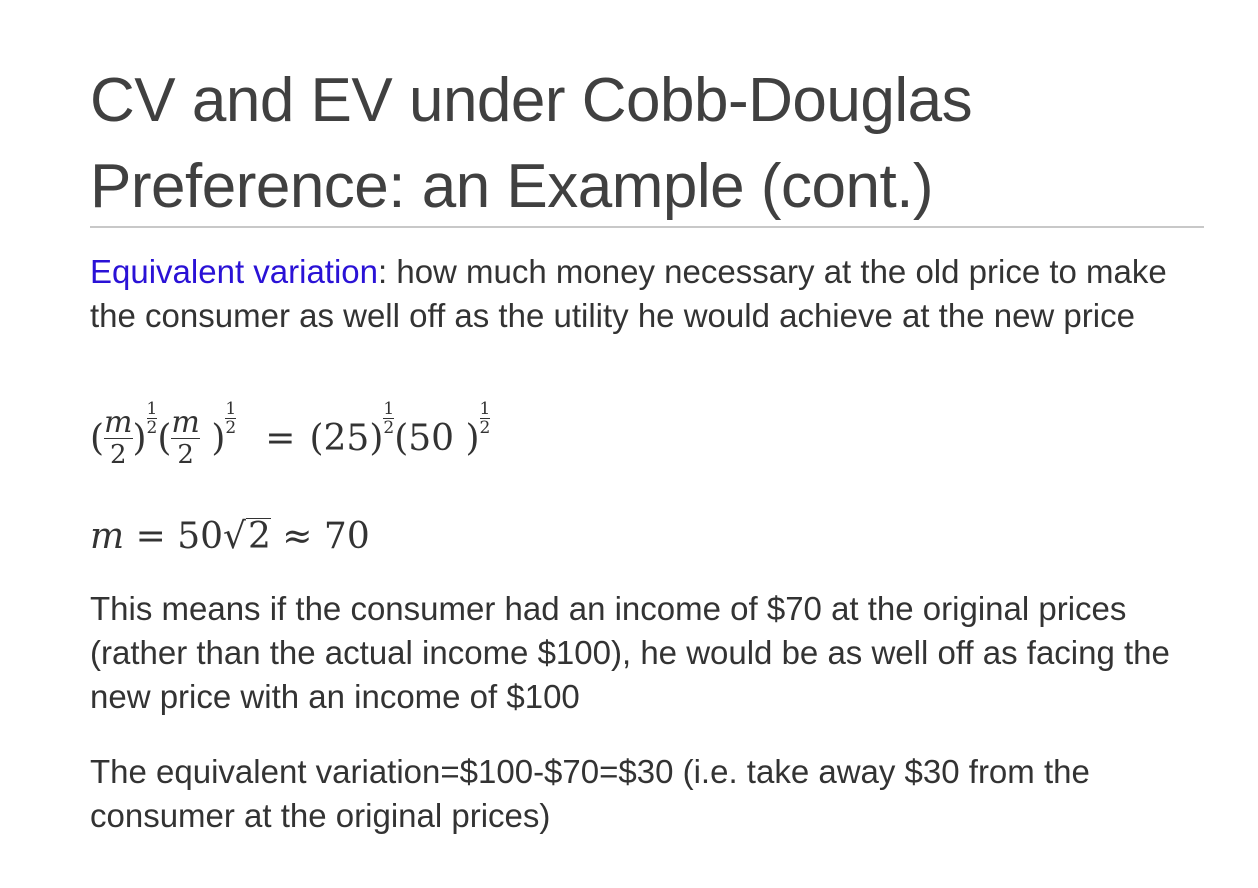  I want to click on variable-m: m, so click(107, 536).